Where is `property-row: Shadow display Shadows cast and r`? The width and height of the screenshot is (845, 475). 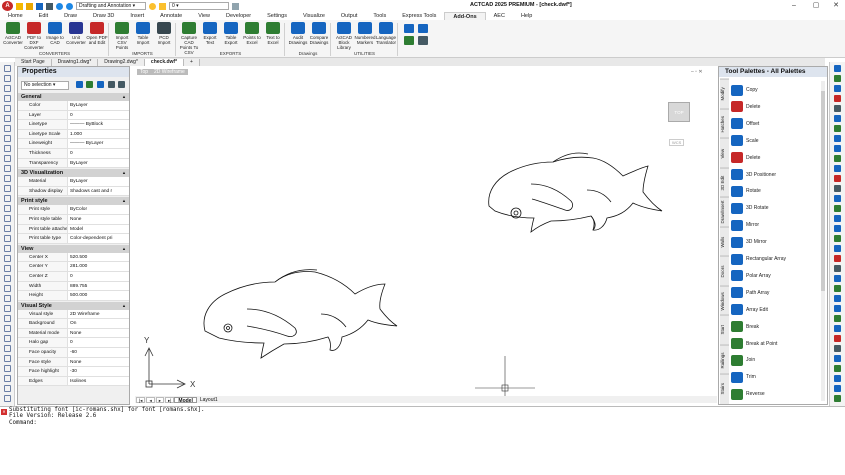 property-row: Shadow display Shadows cast and r is located at coordinates (73, 191).